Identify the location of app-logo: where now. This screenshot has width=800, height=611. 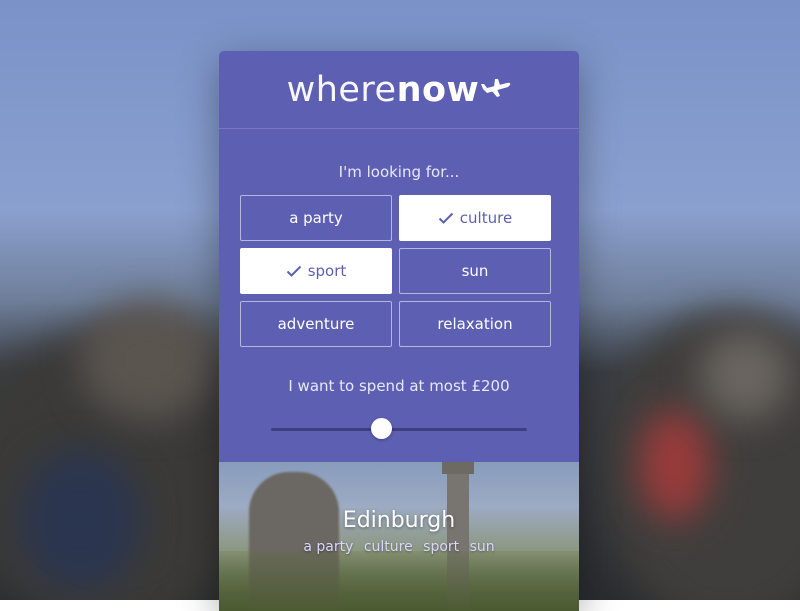
(399, 90).